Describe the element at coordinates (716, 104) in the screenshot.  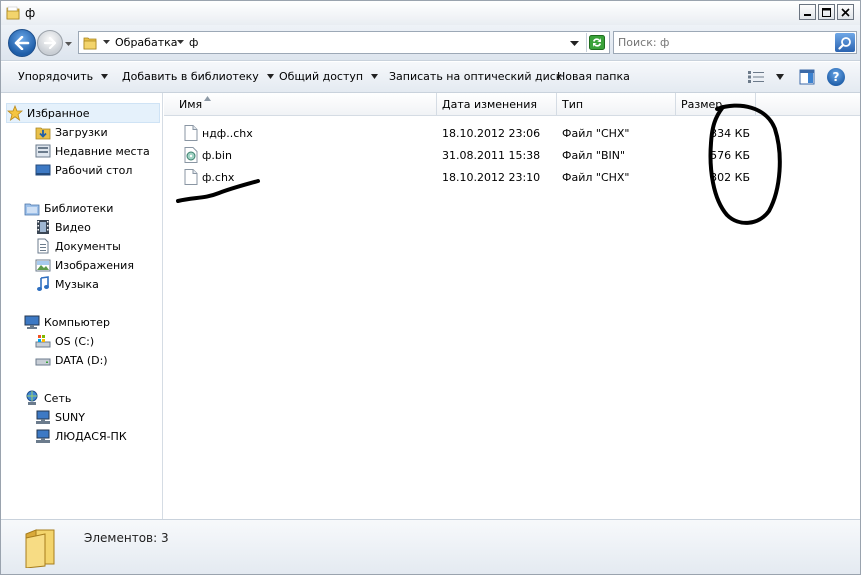
I see `column-header-size: Размер` at that location.